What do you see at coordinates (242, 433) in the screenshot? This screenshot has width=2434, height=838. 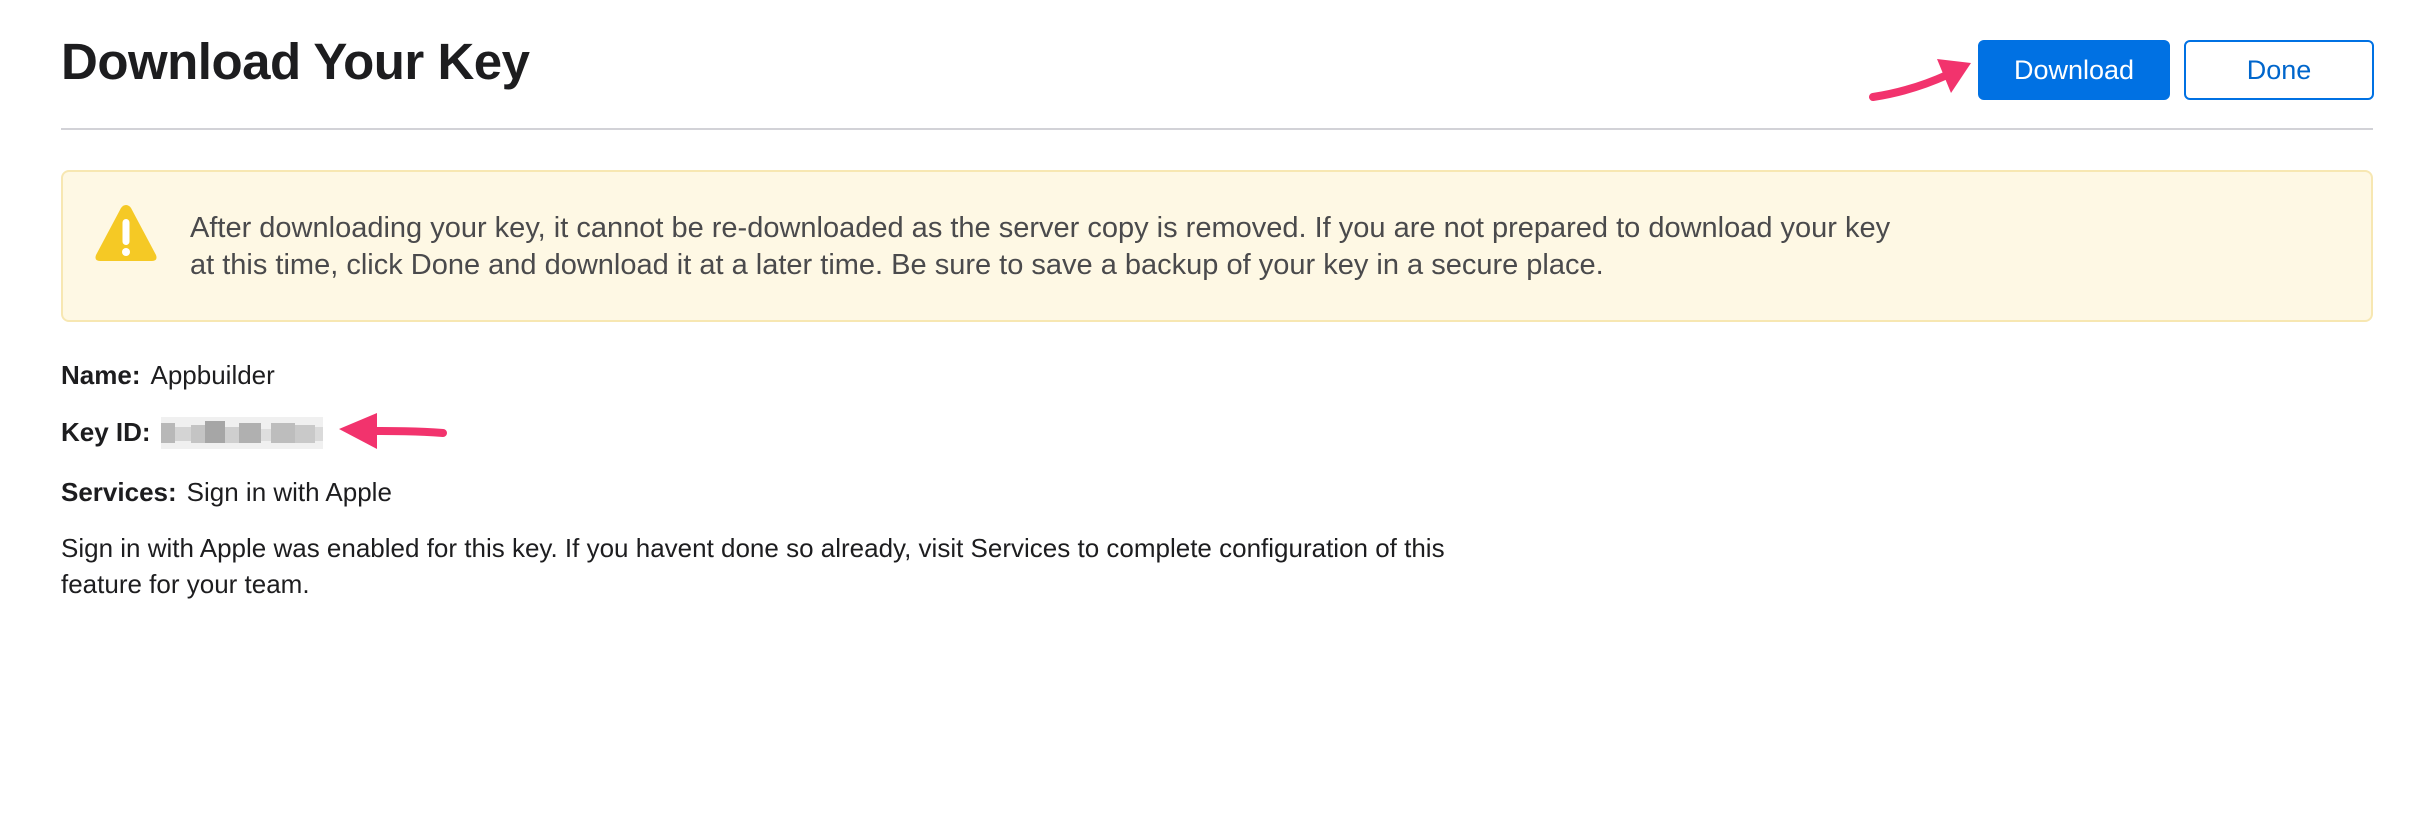 I see `key-id-value-redacted` at bounding box center [242, 433].